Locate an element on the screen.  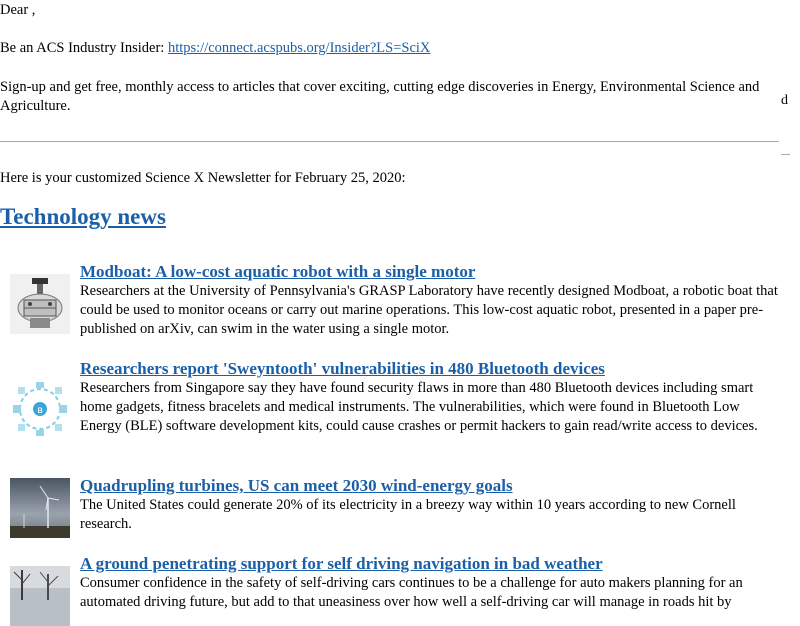
stray-character: d is located at coordinates (784, 100).